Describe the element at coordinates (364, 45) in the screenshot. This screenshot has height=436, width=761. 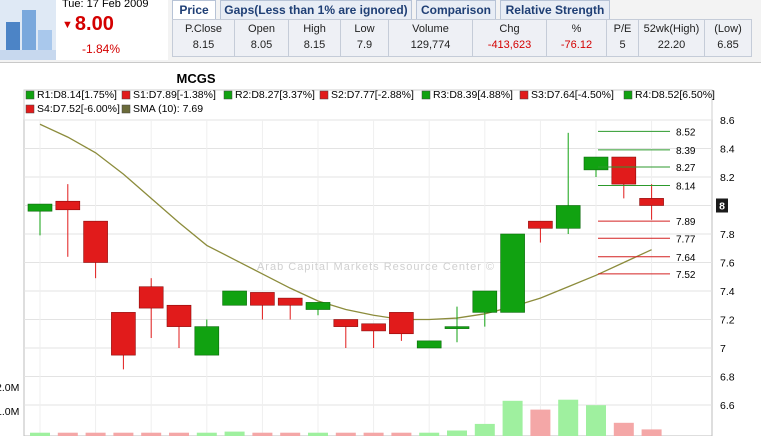
I see `stat-value: 7.9` at that location.